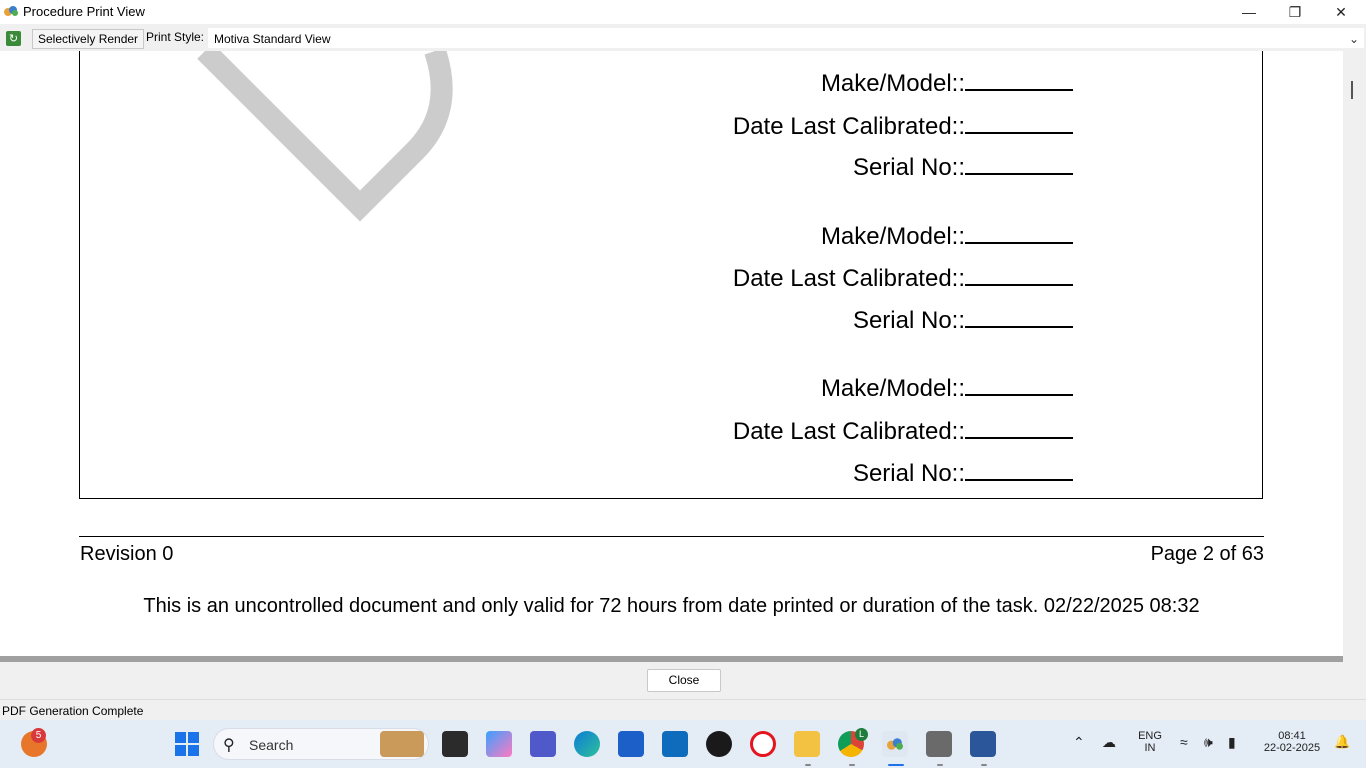 The width and height of the screenshot is (1366, 768). Describe the element at coordinates (271, 745) in the screenshot. I see `search-placeholder: Search` at that location.